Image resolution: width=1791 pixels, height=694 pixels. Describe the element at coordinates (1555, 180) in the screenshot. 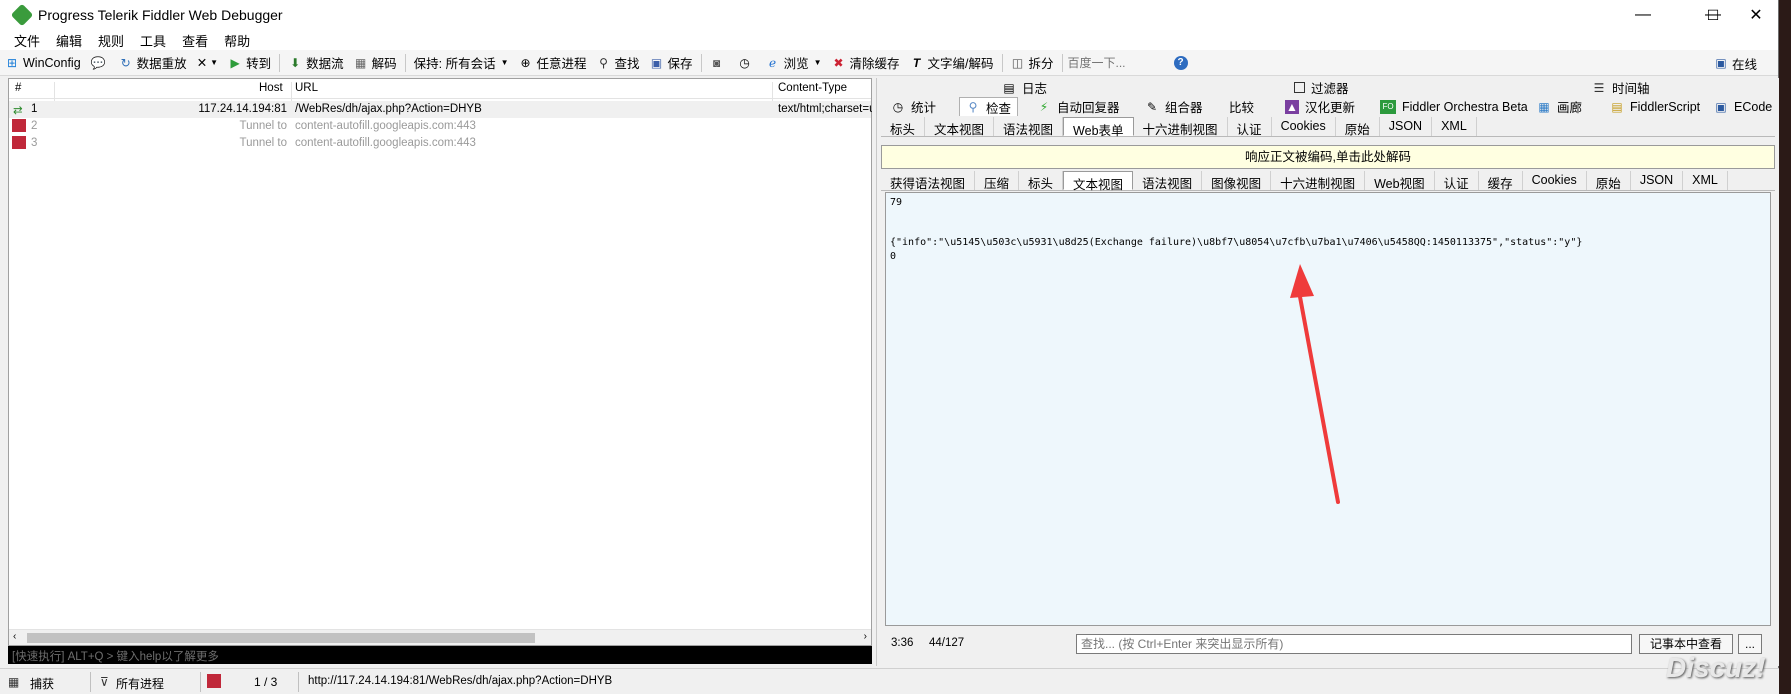

I see `resp-tab-cookies: Cookies` at that location.